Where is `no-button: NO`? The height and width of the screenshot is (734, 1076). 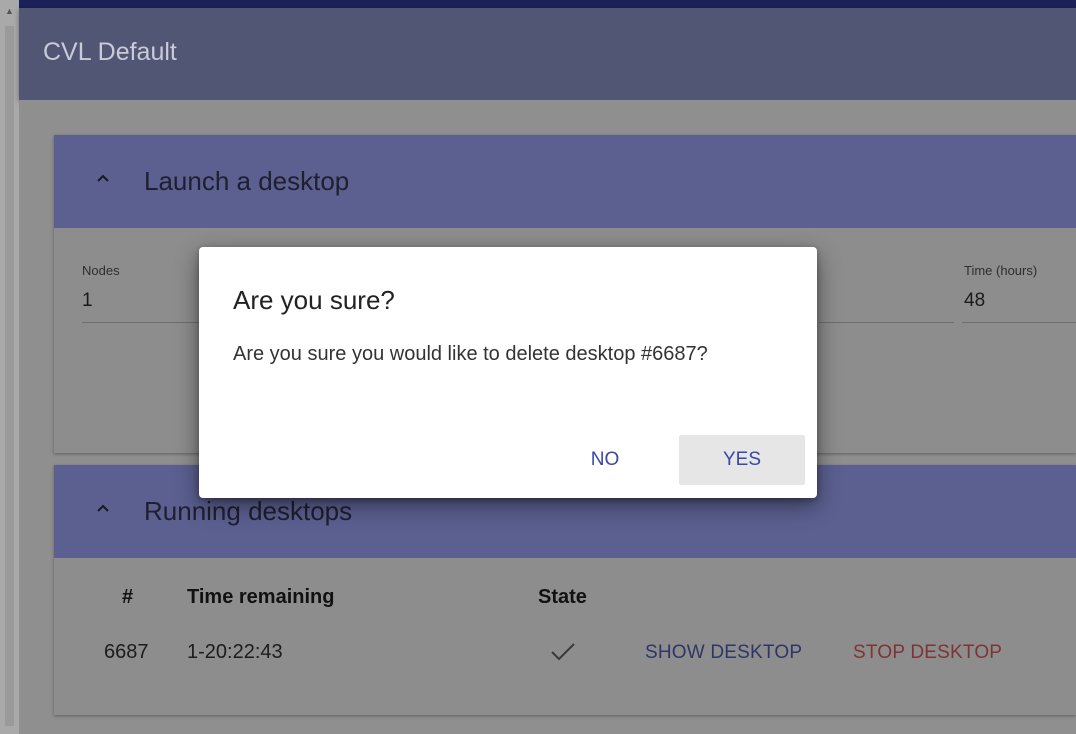
no-button: NO is located at coordinates (605, 460).